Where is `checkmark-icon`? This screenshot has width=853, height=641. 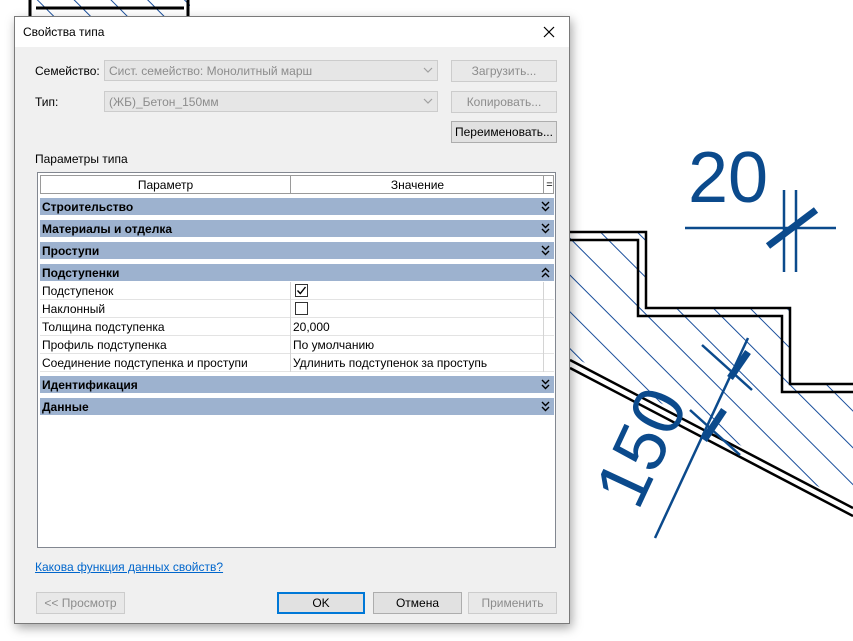 checkmark-icon is located at coordinates (301, 290).